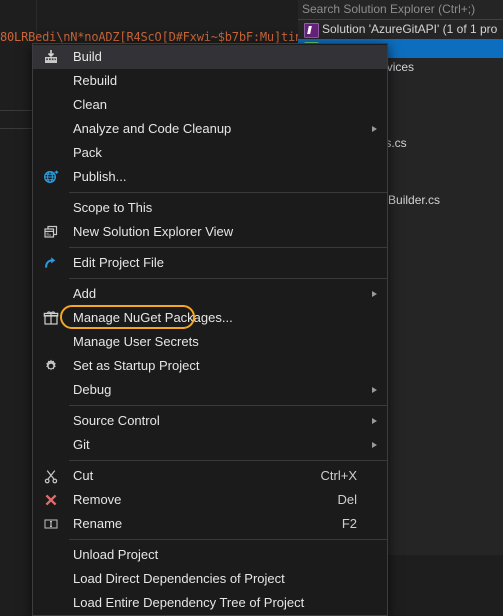 The image size is (503, 616). What do you see at coordinates (210, 57) in the screenshot?
I see `menu-item-build: Build` at bounding box center [210, 57].